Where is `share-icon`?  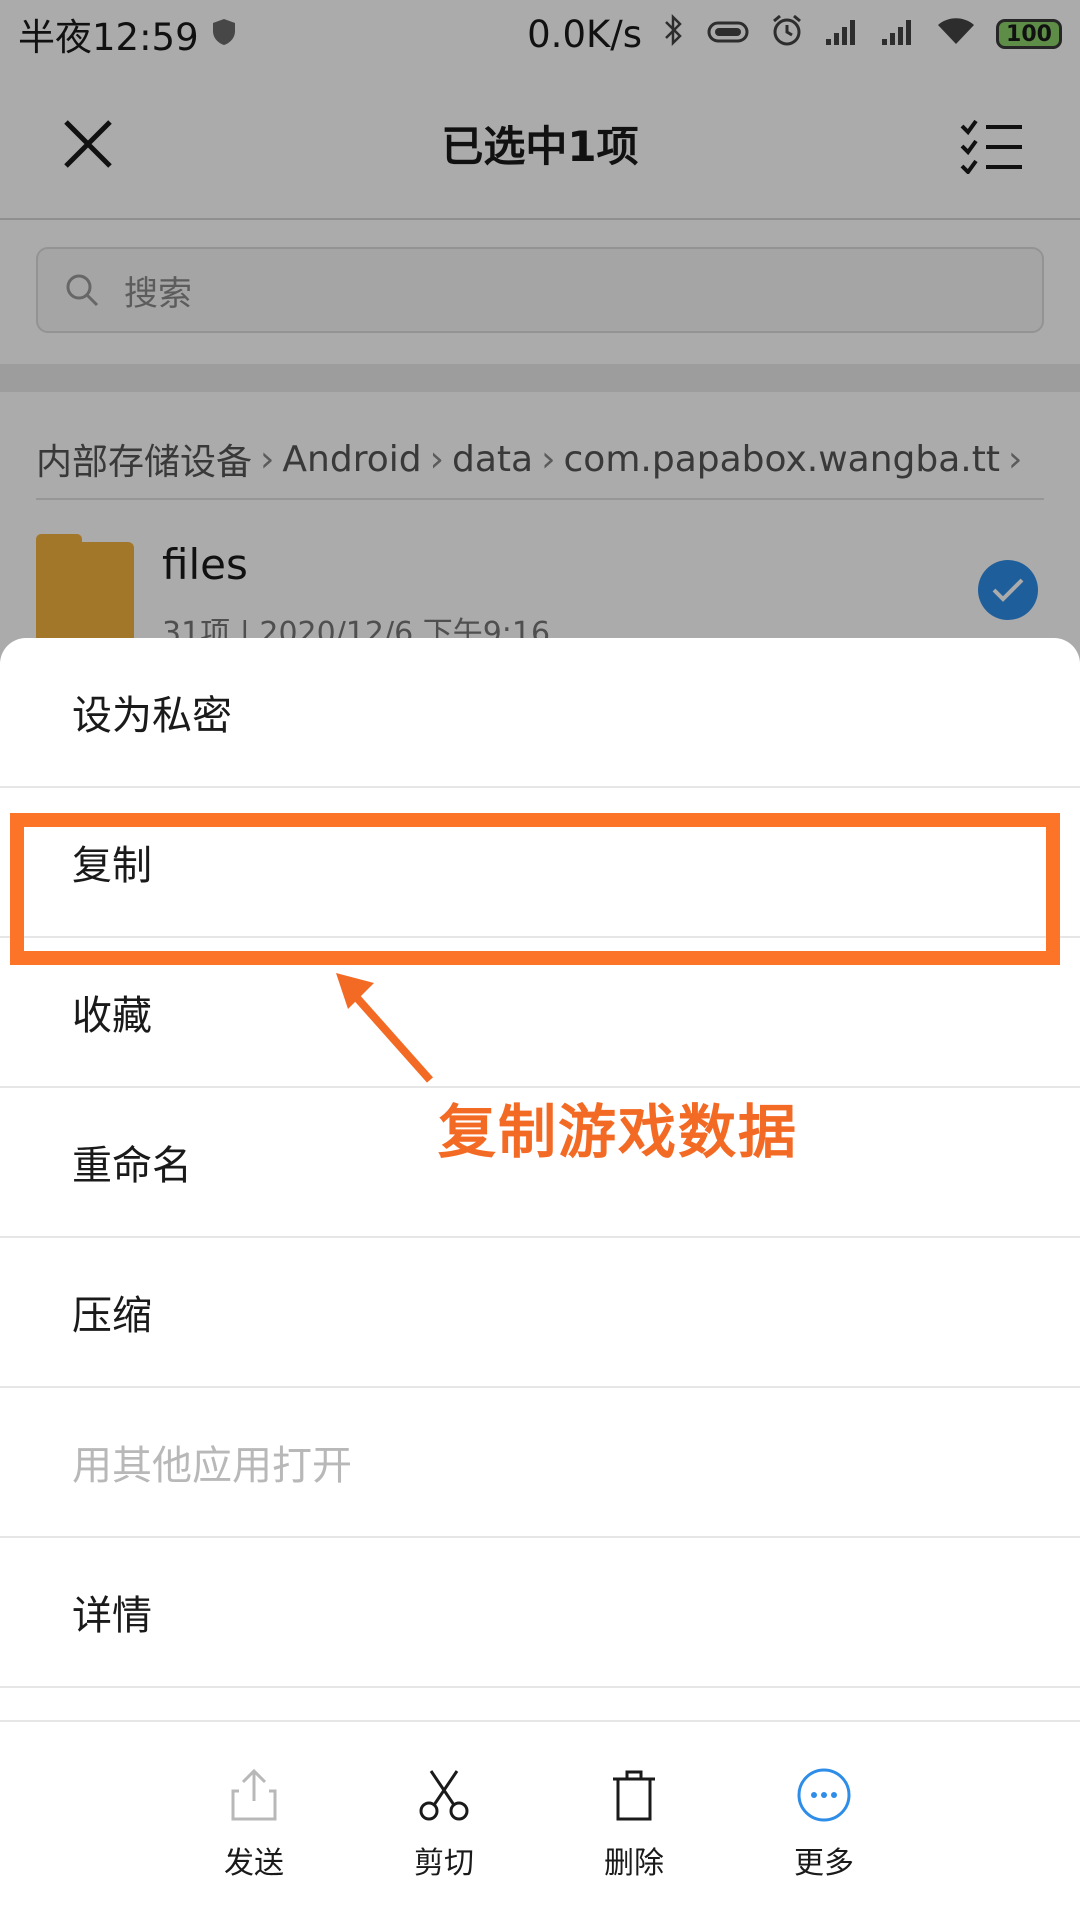 share-icon is located at coordinates (254, 1795).